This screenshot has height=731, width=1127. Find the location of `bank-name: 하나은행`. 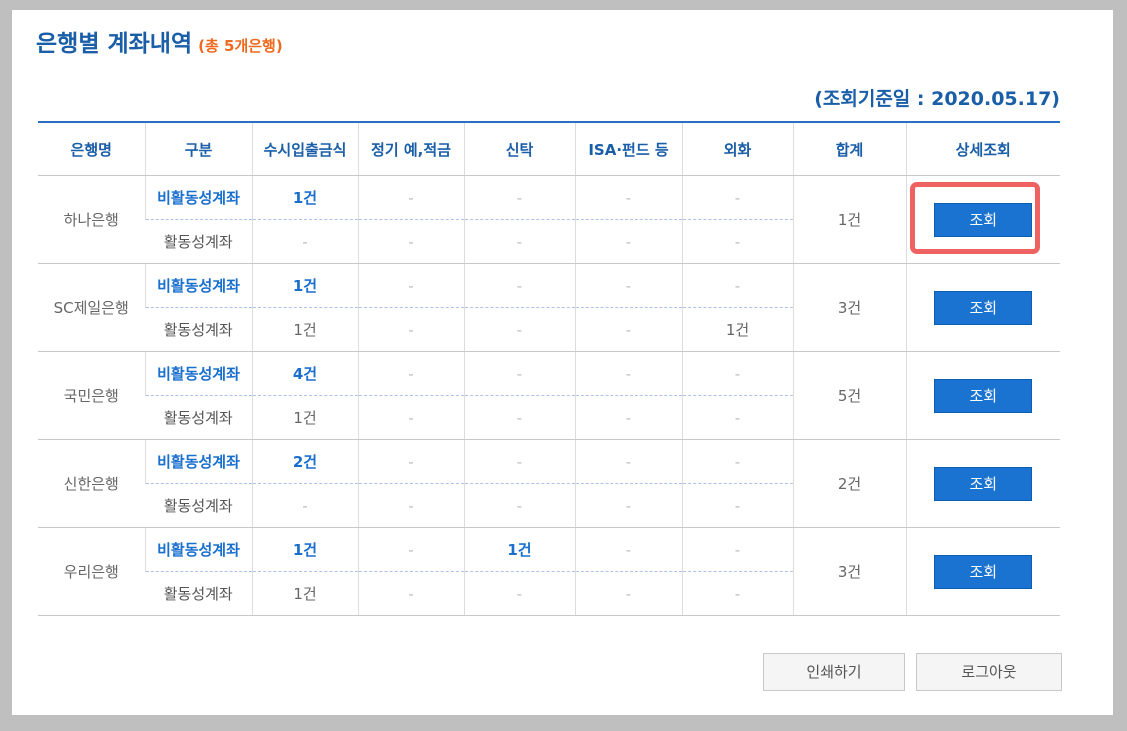

bank-name: 하나은행 is located at coordinates (91, 219).